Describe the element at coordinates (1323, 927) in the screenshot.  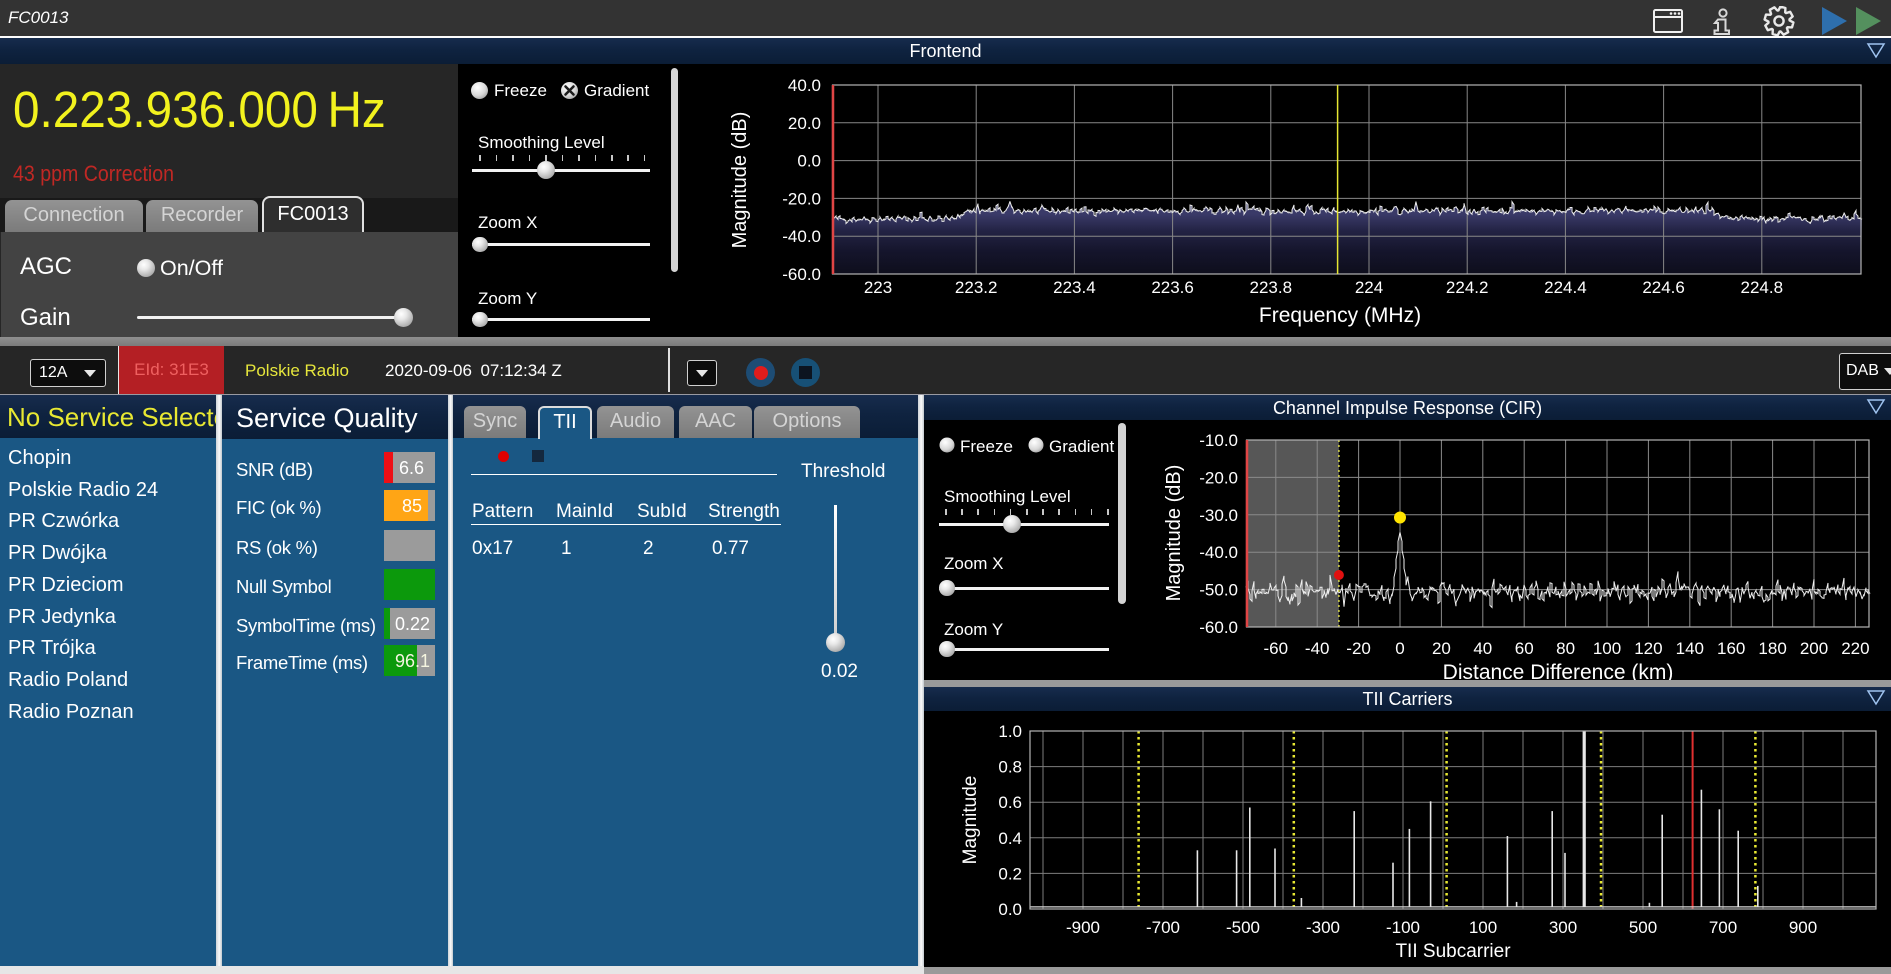
I see `svg-text: -300` at that location.